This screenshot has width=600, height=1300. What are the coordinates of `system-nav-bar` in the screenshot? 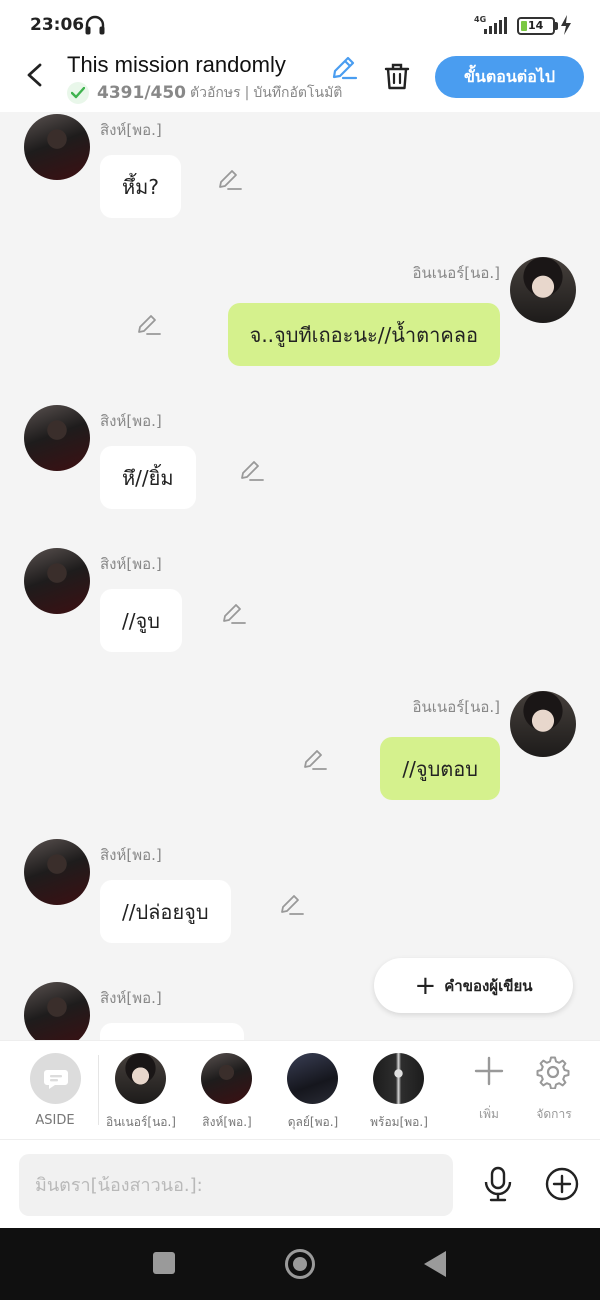 It's located at (300, 1264).